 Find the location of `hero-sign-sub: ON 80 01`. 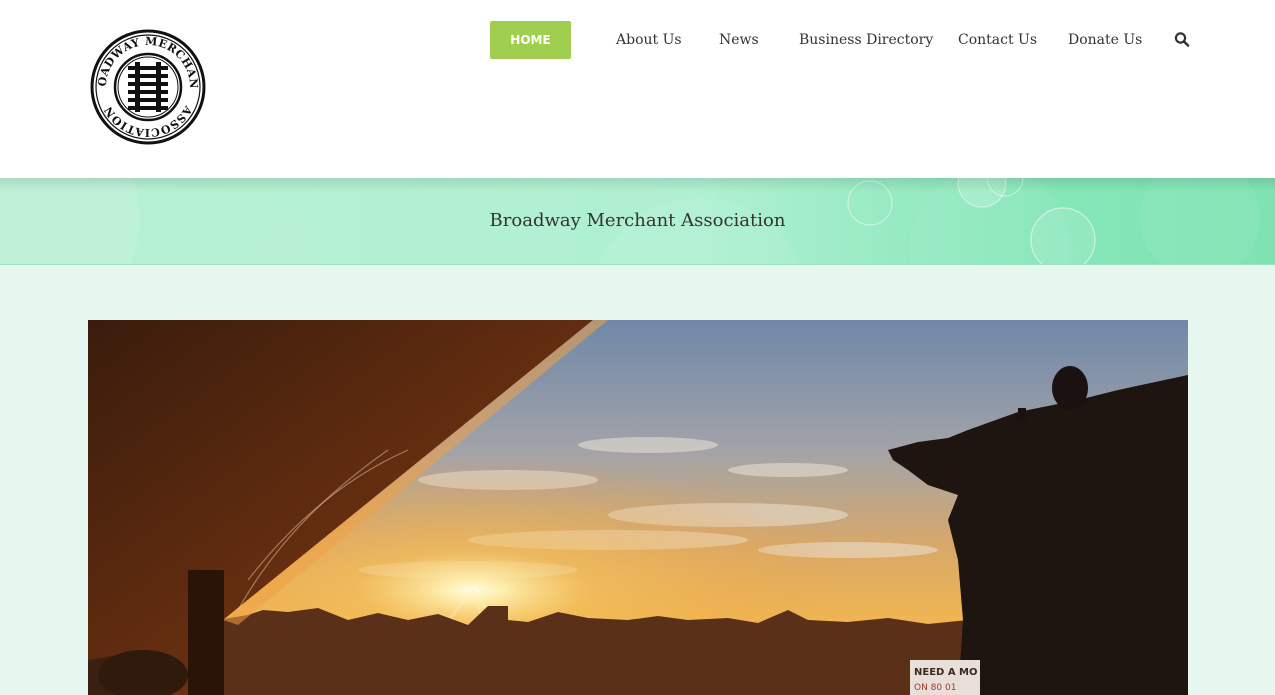

hero-sign-sub: ON 80 01 is located at coordinates (935, 688).